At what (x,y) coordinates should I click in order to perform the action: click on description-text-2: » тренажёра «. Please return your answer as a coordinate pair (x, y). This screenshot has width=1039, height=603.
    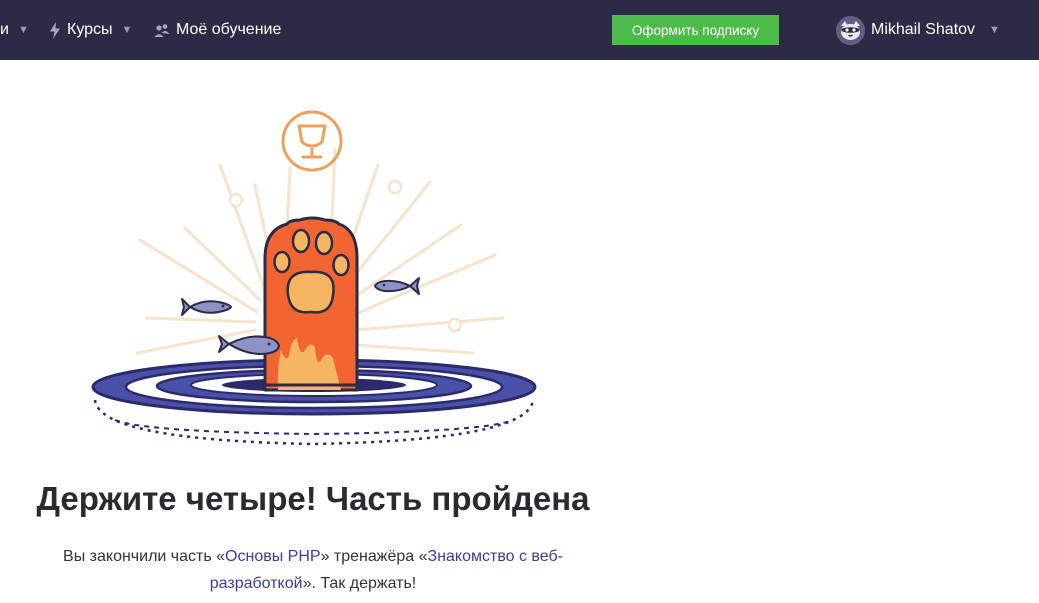
    Looking at the image, I should click on (374, 556).